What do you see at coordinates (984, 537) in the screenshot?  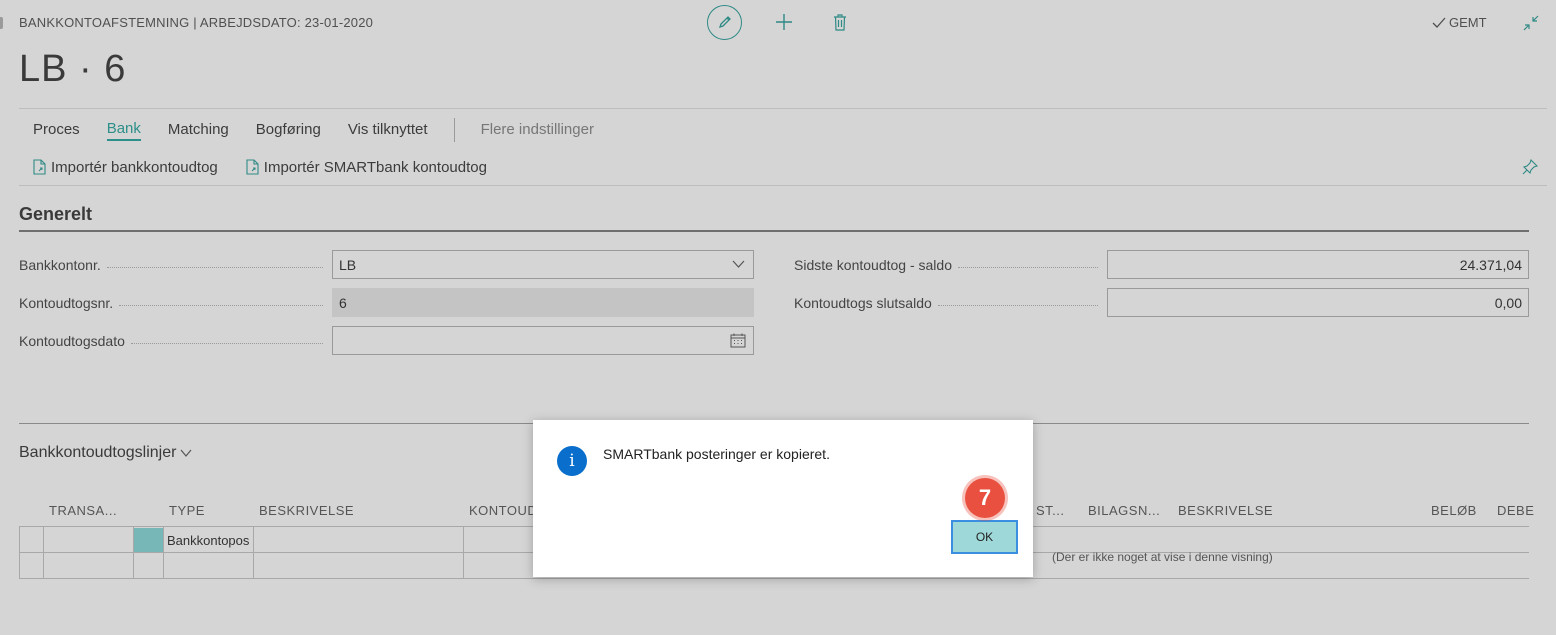 I see `ok-button: OK` at bounding box center [984, 537].